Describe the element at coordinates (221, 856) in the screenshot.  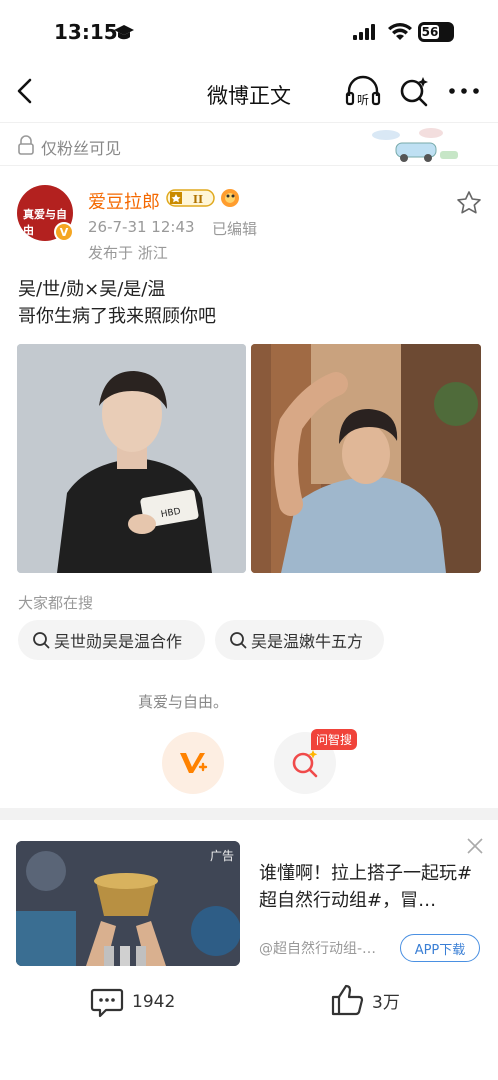
I see `ad-tag: 广告` at that location.